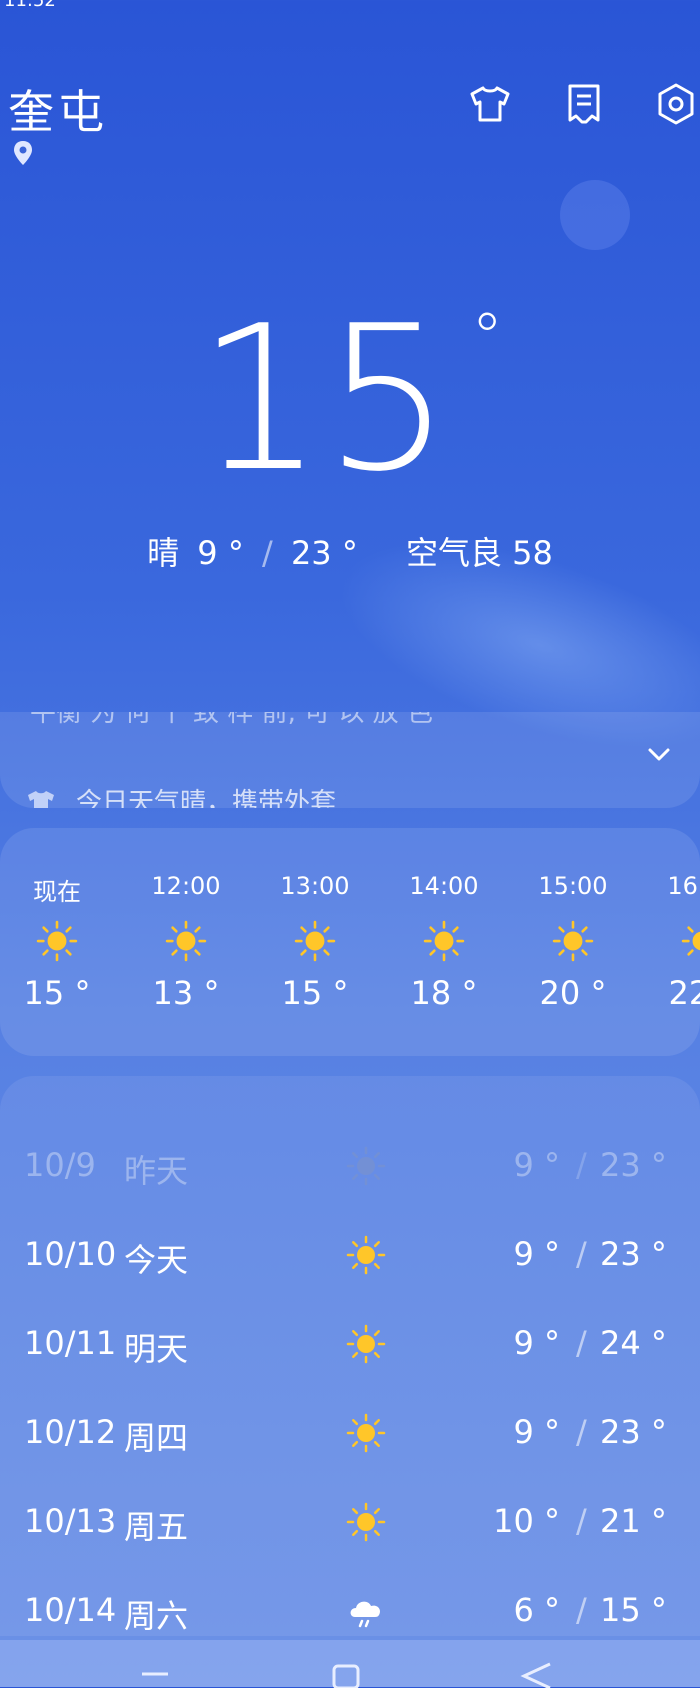 Image resolution: width=700 pixels, height=1688 pixels. I want to click on location-pin-icon, so click(23, 153).